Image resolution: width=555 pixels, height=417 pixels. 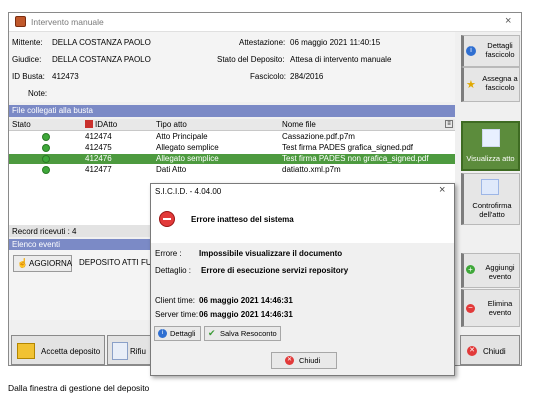 What do you see at coordinates (168, 253) in the screenshot?
I see `errore-label: Errore :` at bounding box center [168, 253].